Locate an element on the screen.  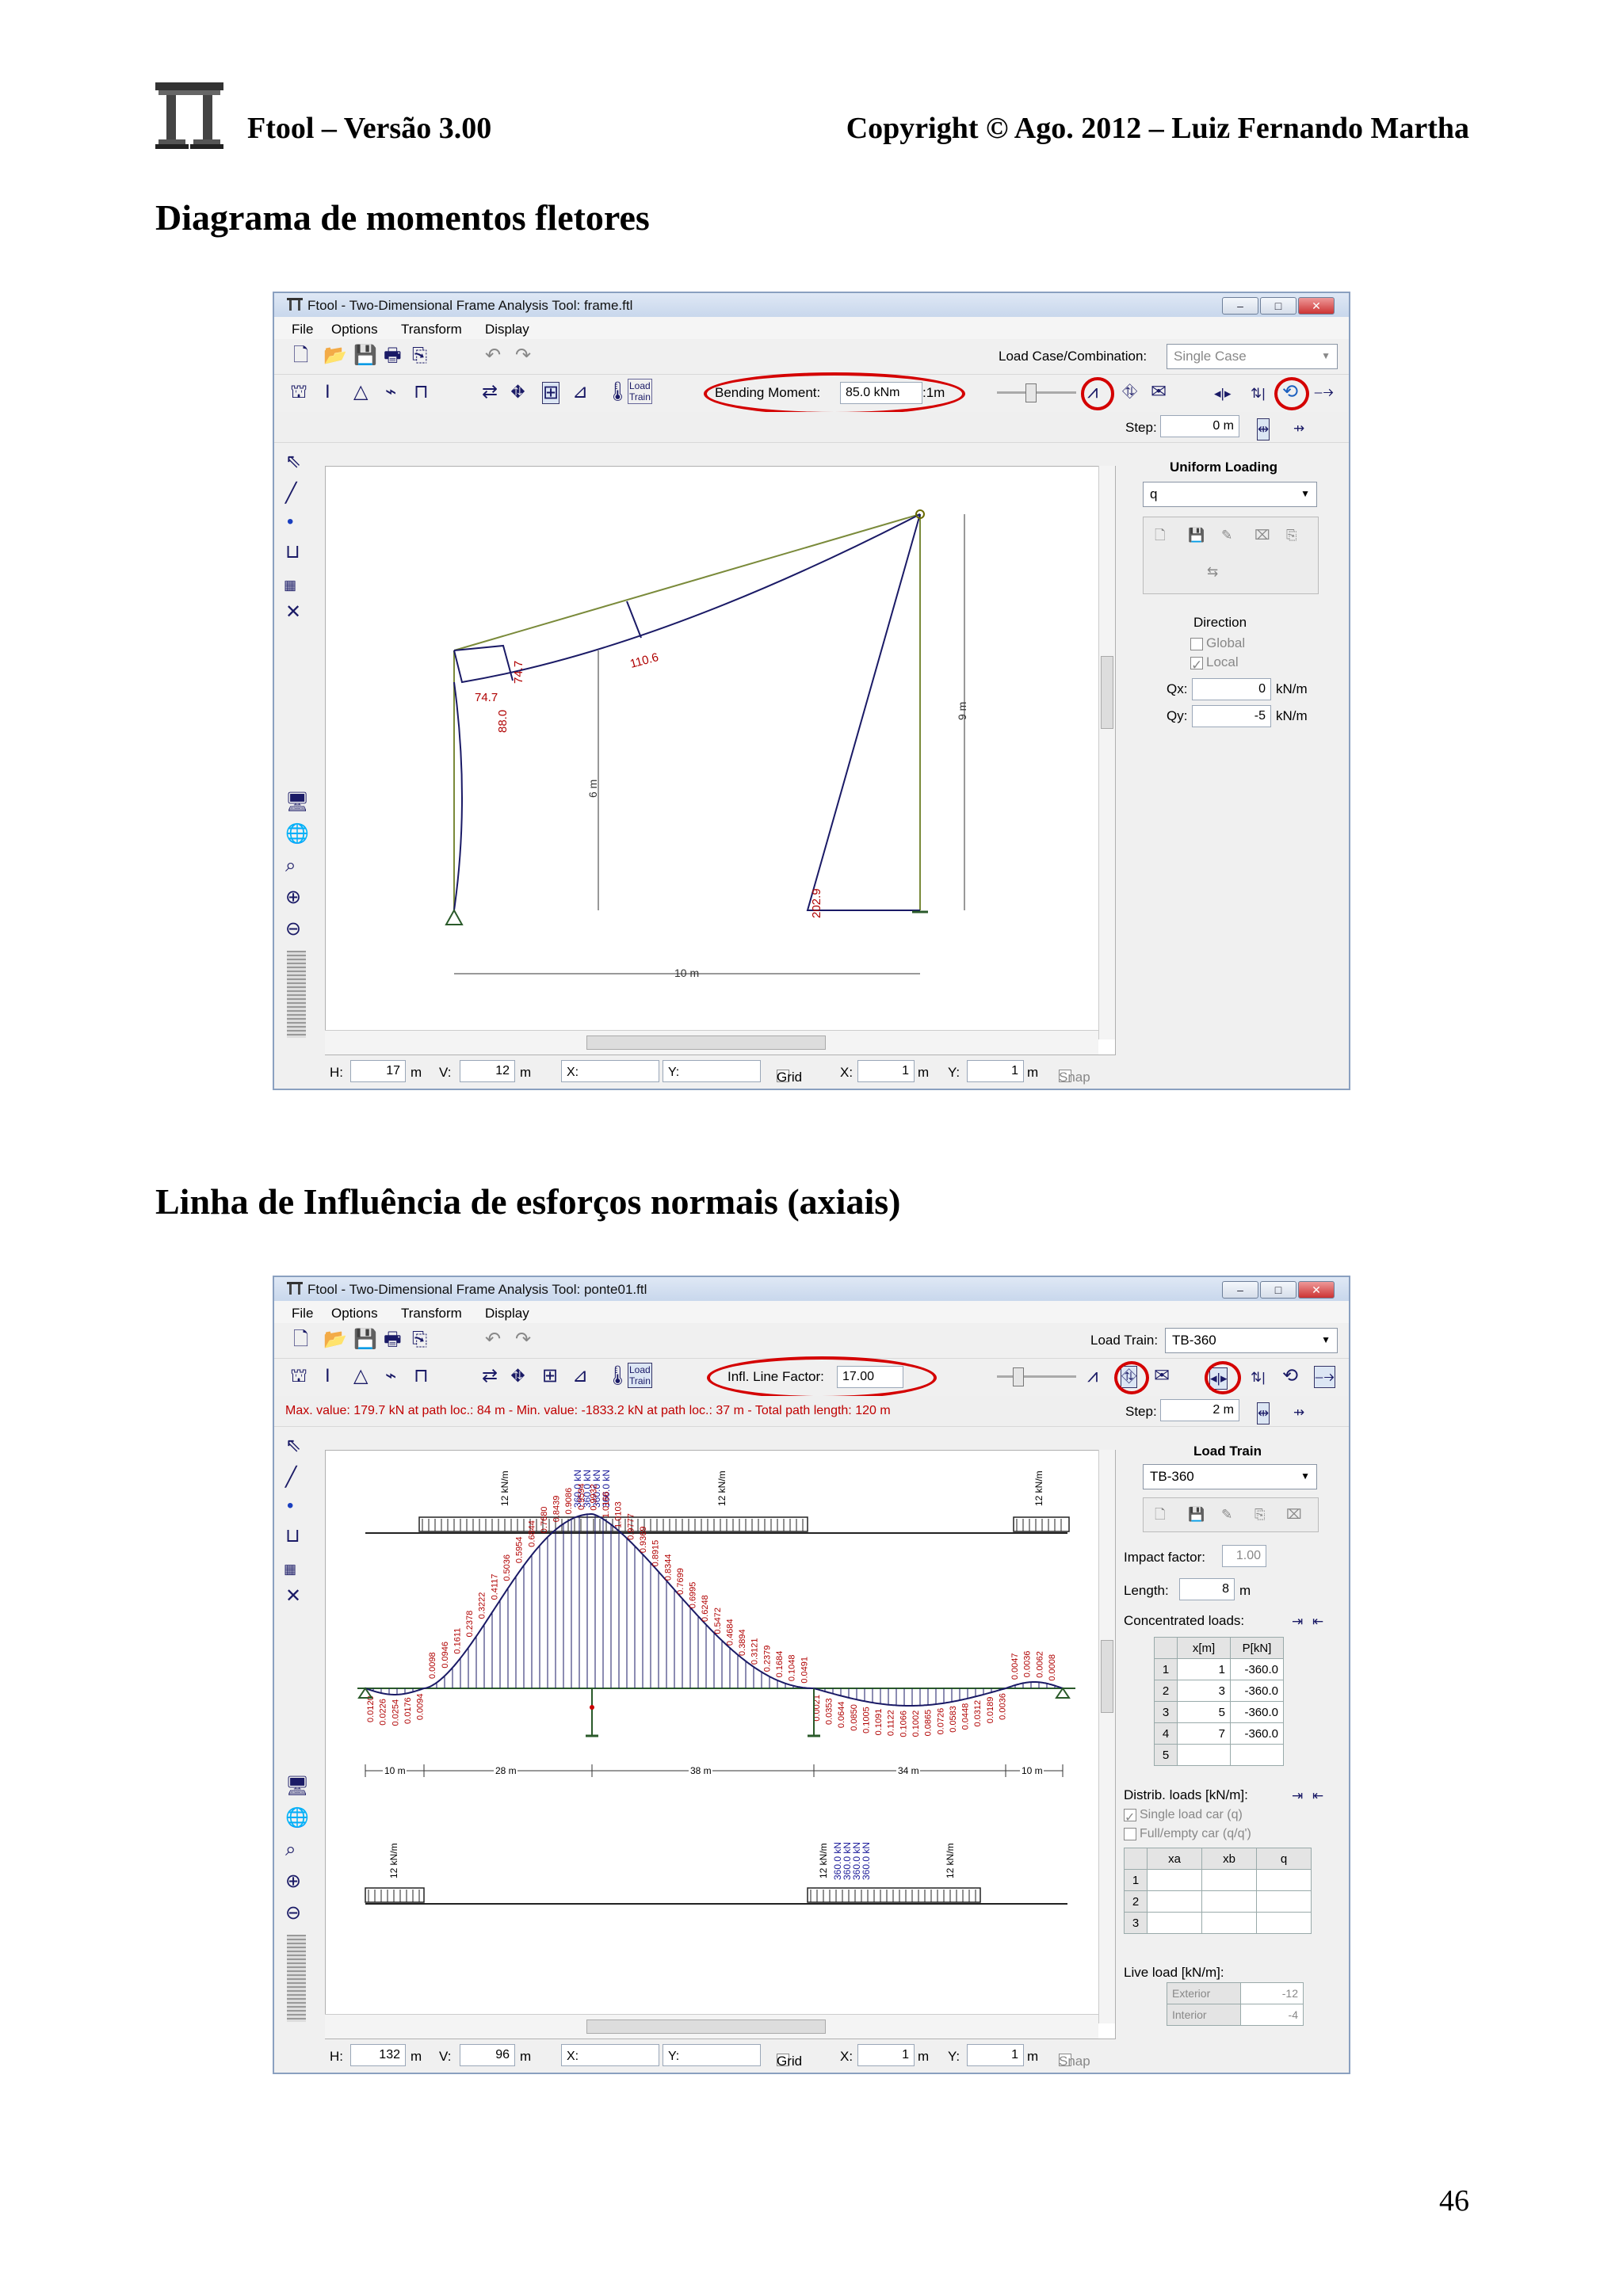
load-train-select: TB-360 is located at coordinates (1251, 1340).